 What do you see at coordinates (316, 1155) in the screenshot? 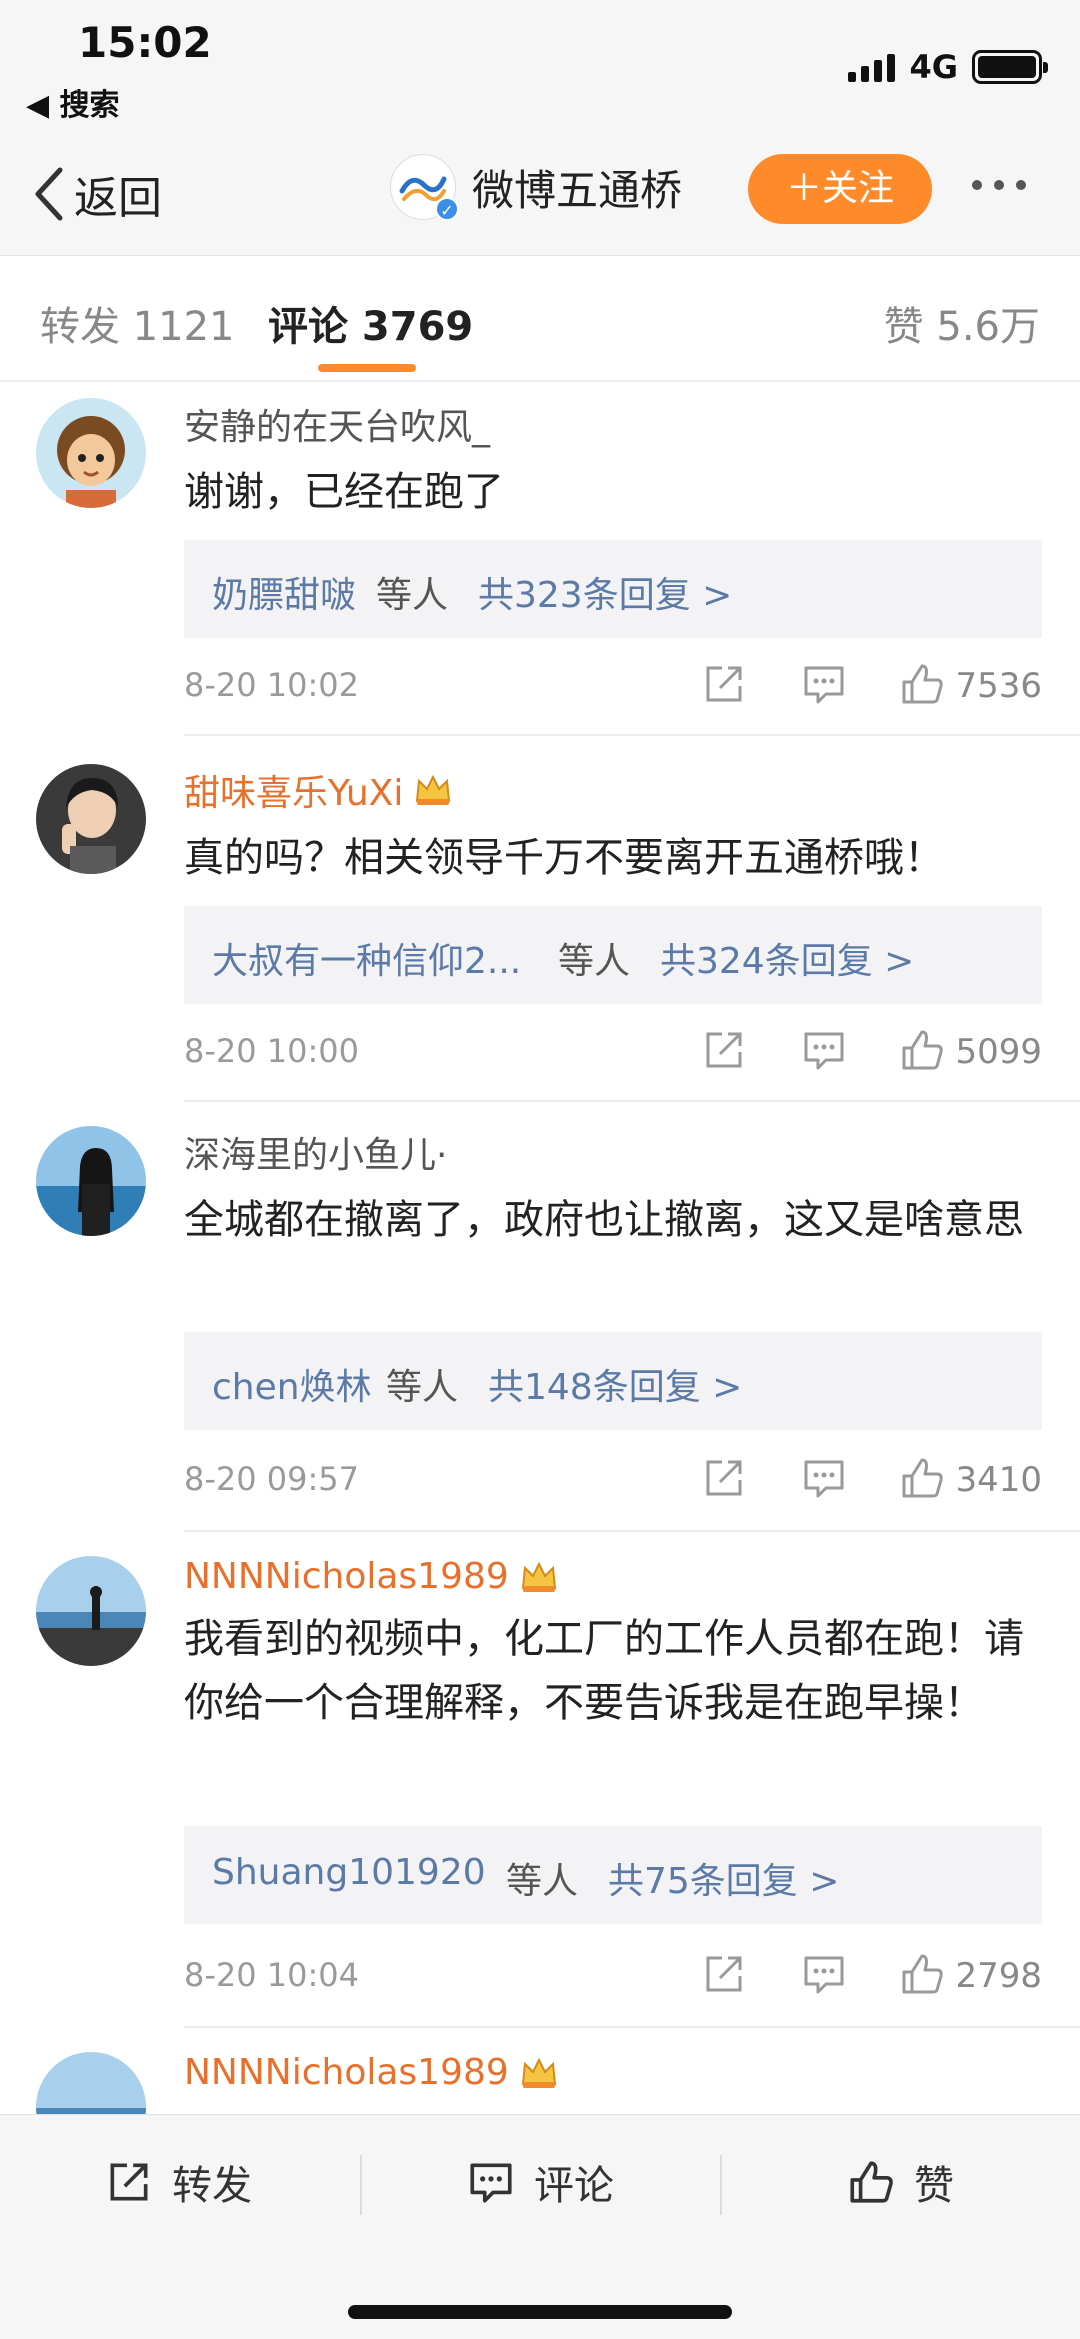
I see `username-text: 深海里的小鱼儿·` at bounding box center [316, 1155].